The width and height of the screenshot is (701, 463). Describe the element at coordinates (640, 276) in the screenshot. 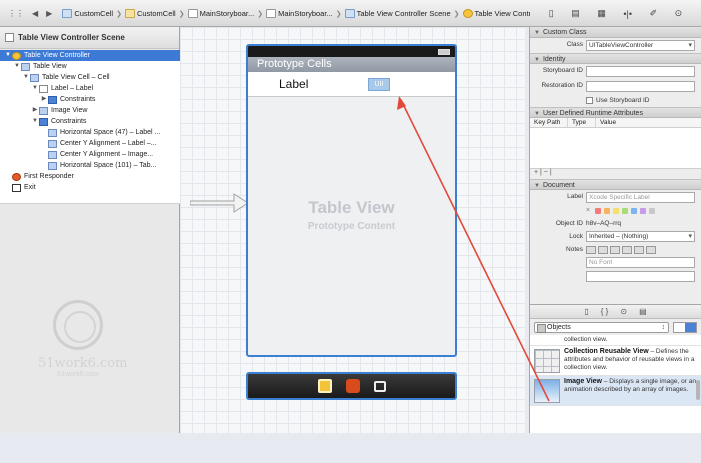

I see `notes-text-area` at that location.